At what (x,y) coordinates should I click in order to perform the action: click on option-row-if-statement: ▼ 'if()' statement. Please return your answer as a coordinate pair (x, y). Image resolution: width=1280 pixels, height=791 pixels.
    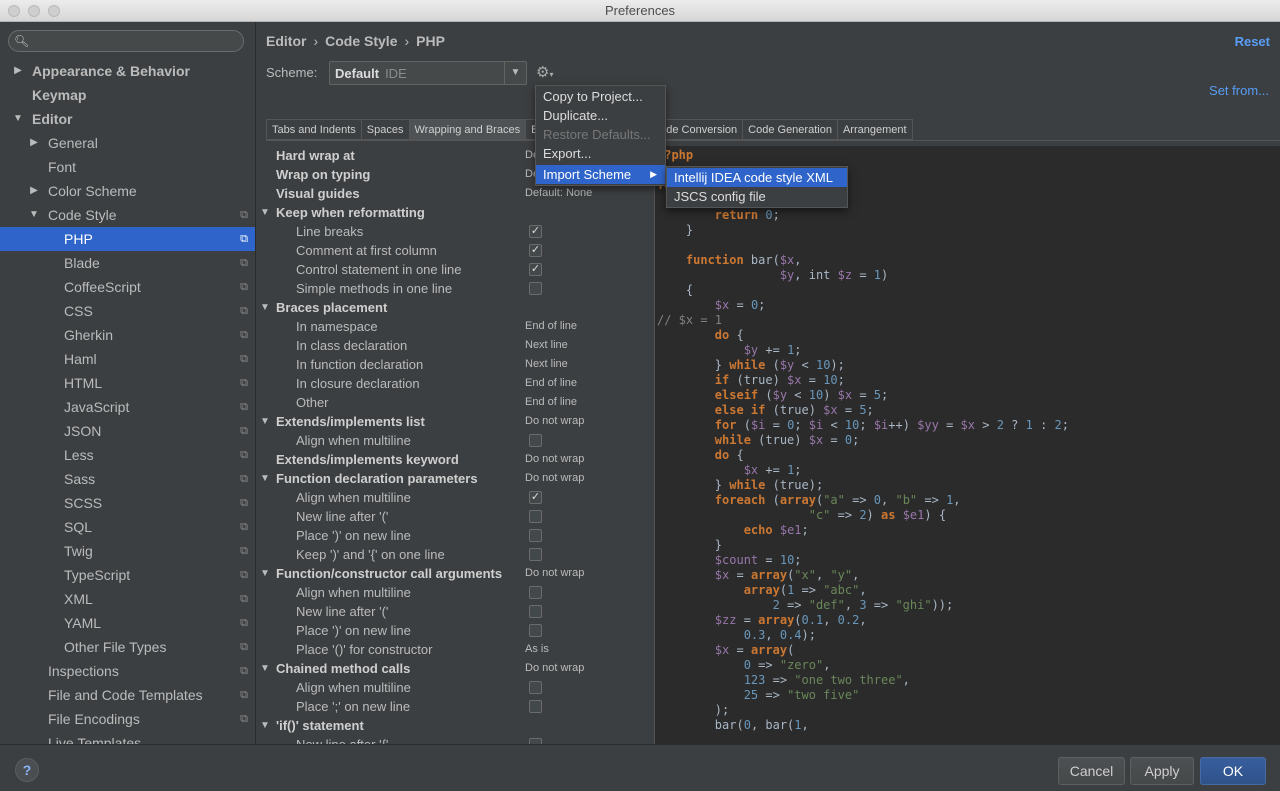
    Looking at the image, I should click on (455, 725).